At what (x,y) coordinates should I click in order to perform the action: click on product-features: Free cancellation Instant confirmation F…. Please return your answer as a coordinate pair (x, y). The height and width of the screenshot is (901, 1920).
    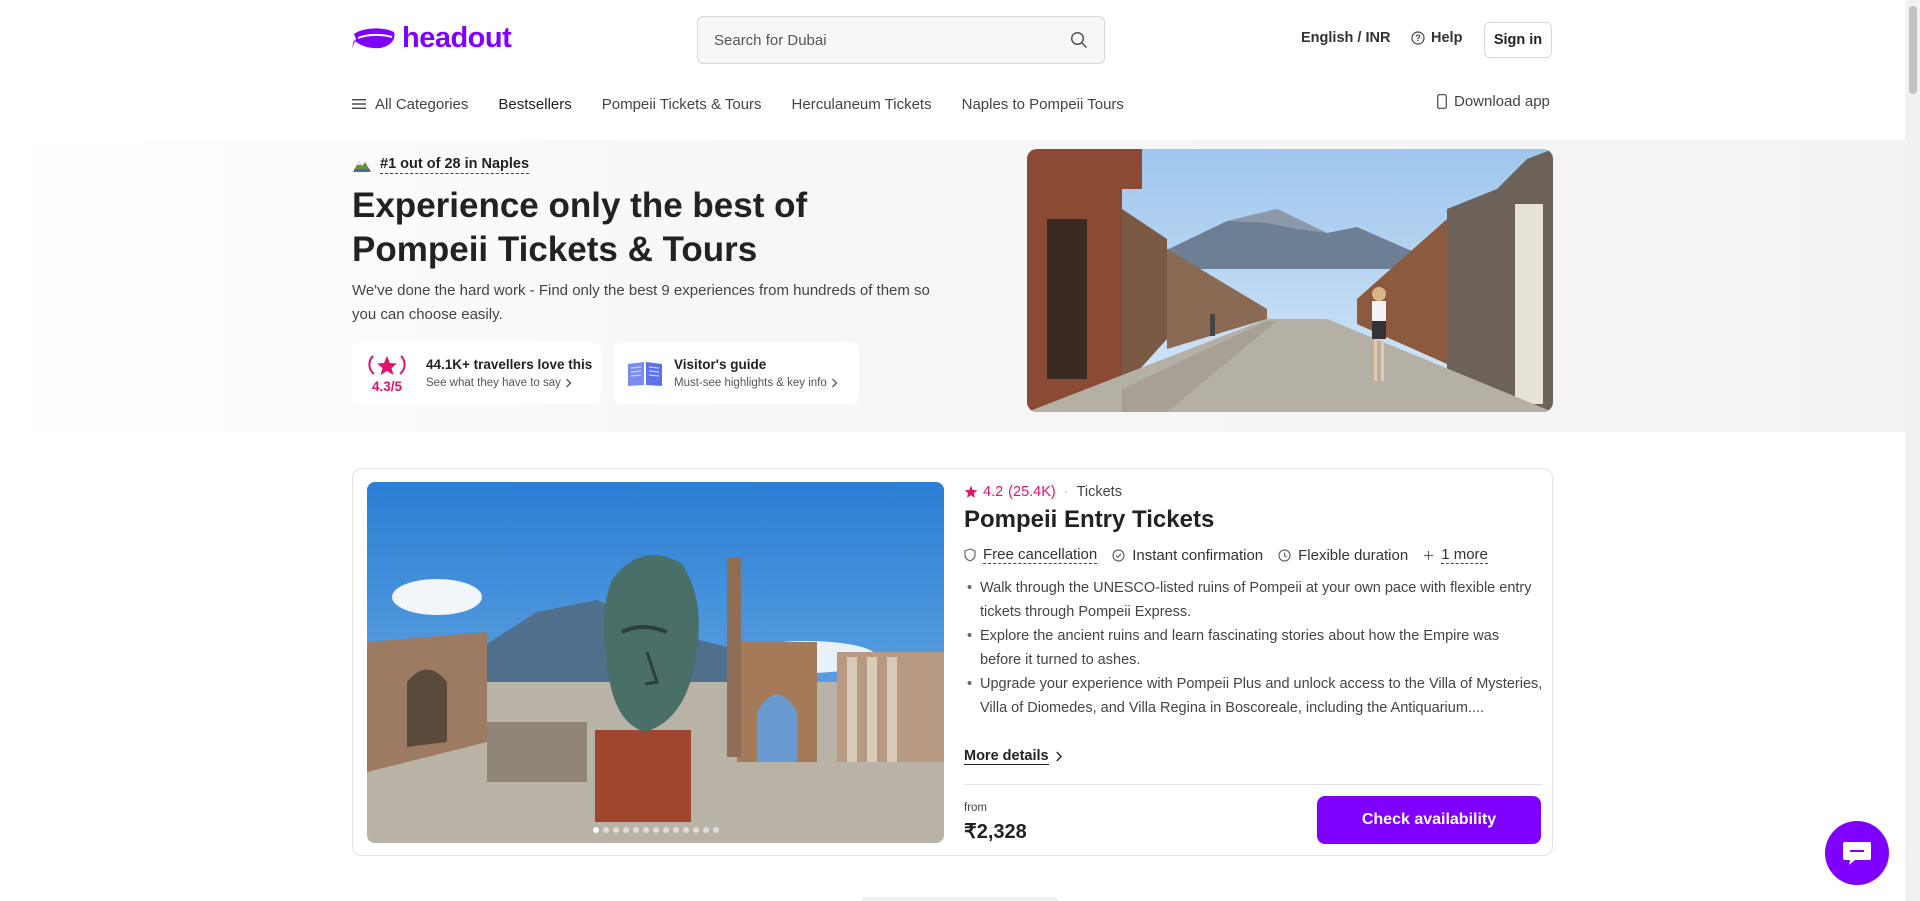
    Looking at the image, I should click on (1233, 555).